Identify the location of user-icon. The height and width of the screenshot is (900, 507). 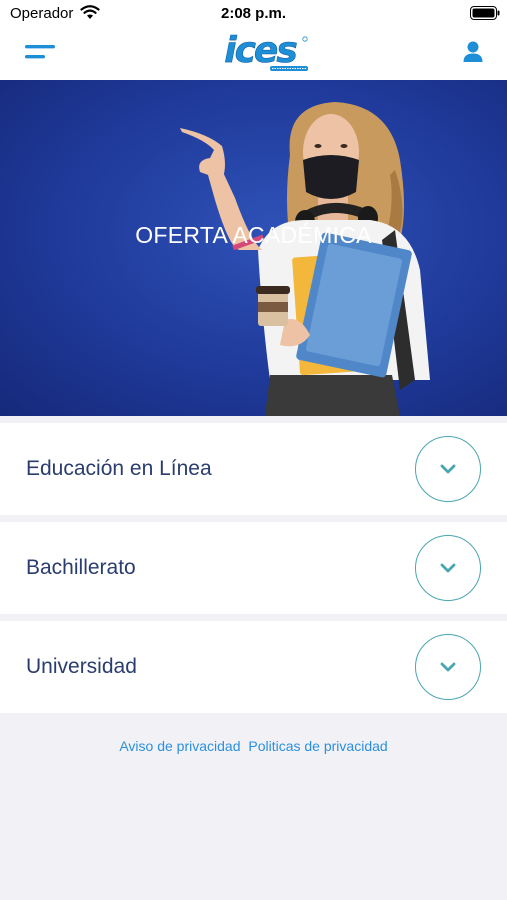
(473, 52).